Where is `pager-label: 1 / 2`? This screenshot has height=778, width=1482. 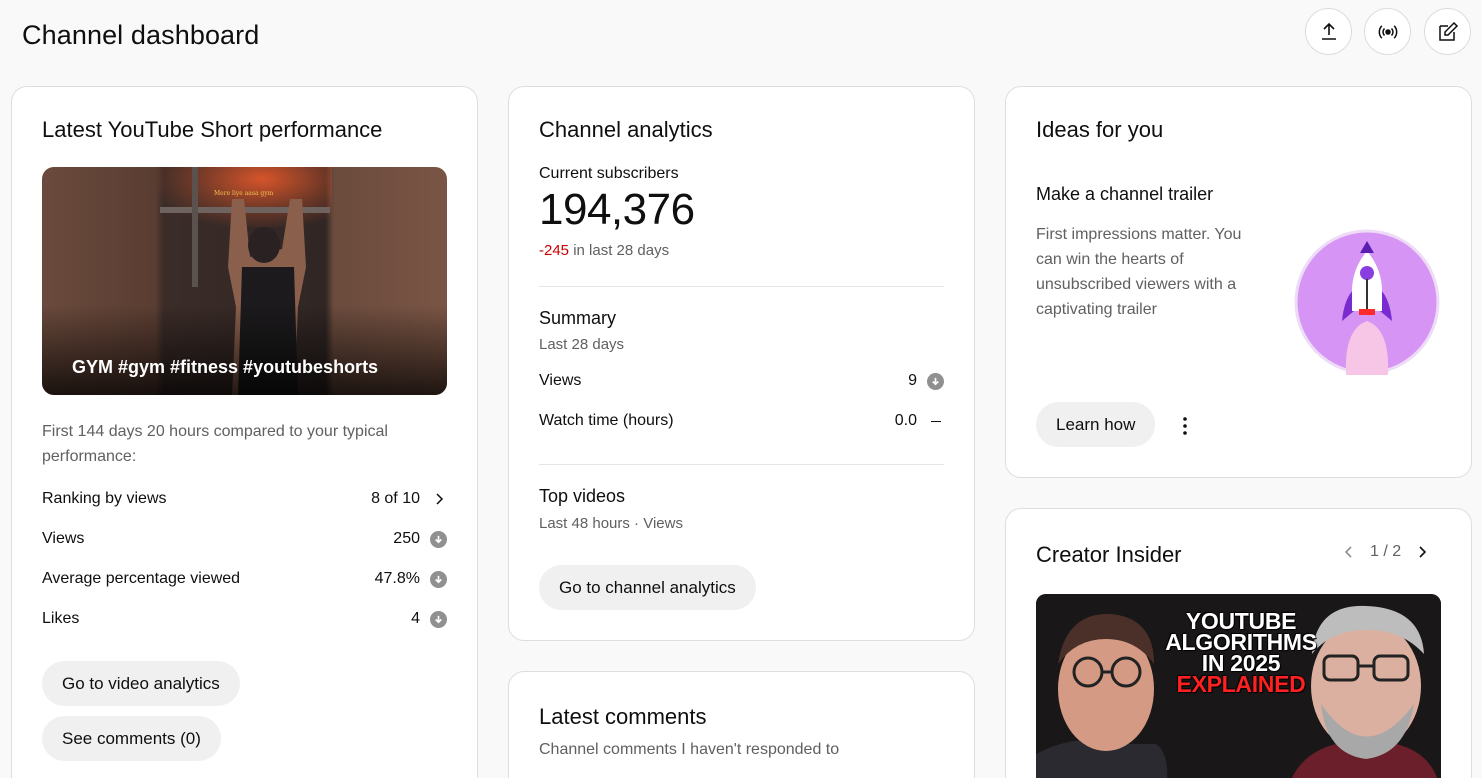
pager-label: 1 / 2 is located at coordinates (1386, 551).